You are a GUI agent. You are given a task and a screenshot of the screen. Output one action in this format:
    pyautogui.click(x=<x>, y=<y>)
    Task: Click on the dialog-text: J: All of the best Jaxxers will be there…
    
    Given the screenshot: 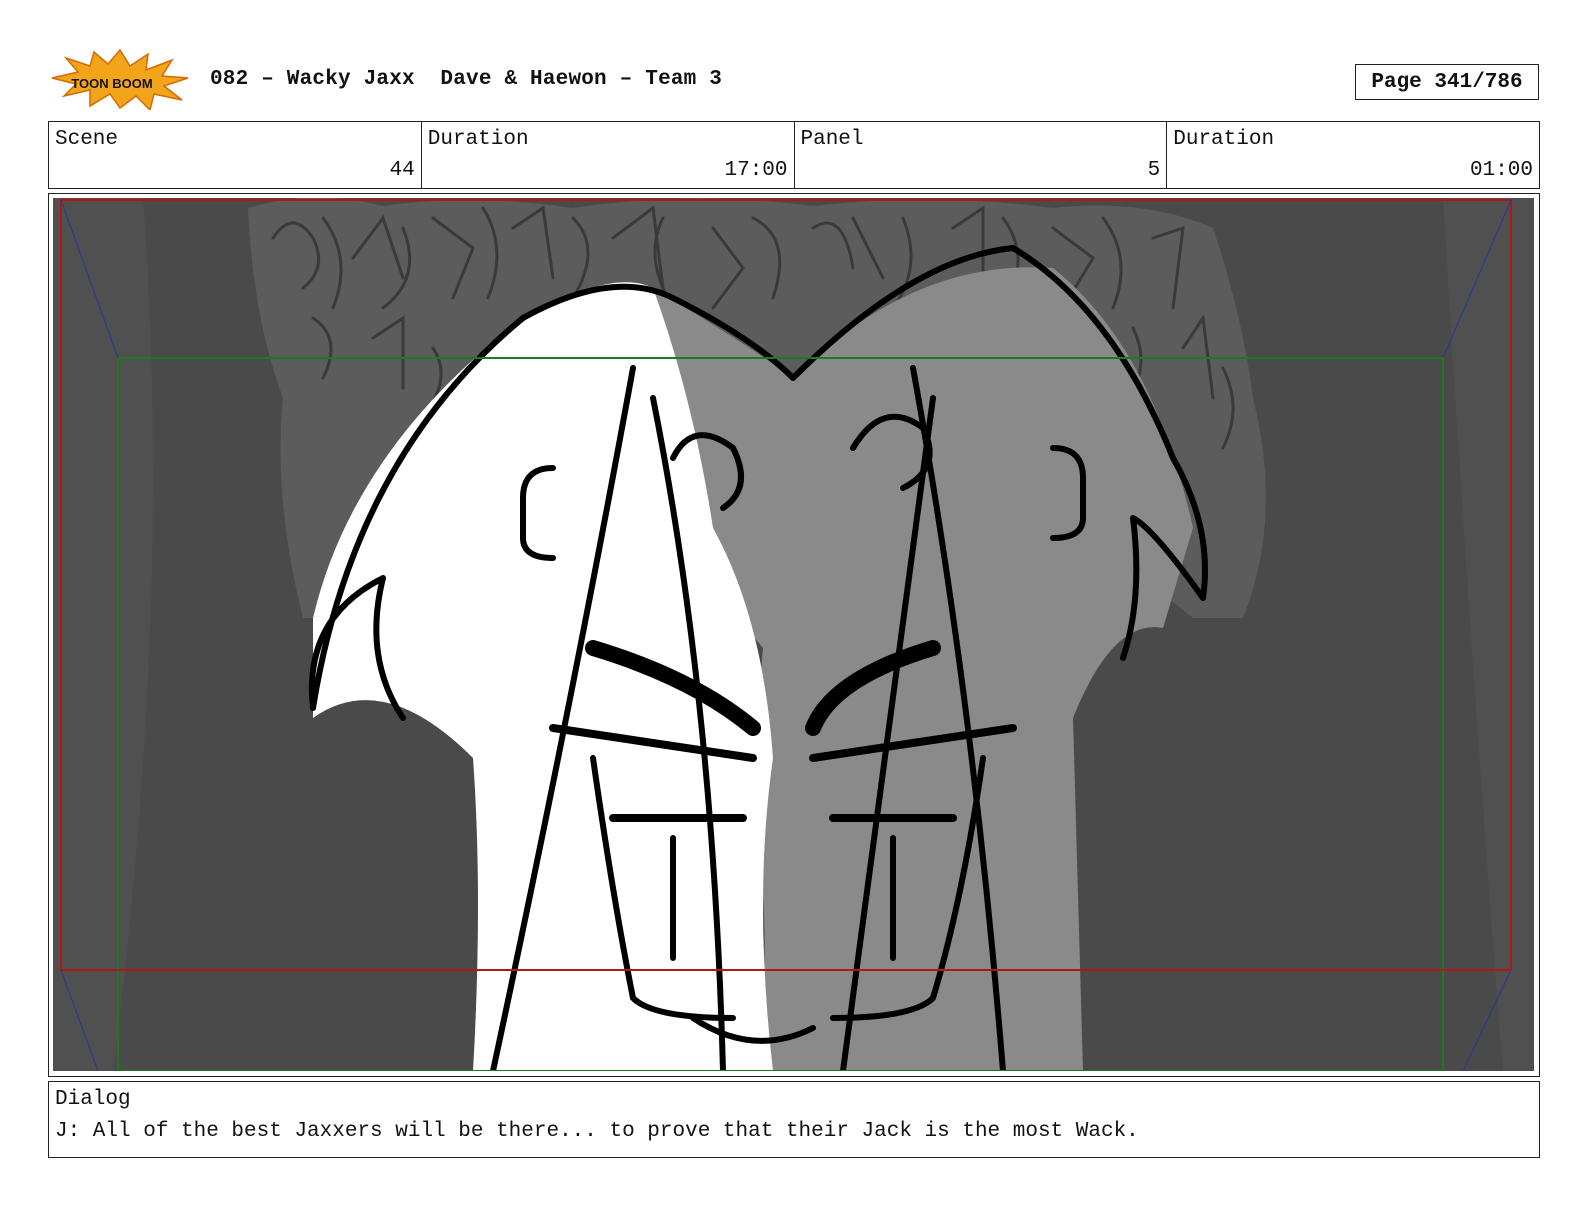 What is the action you would take?
    pyautogui.click(x=597, y=1131)
    